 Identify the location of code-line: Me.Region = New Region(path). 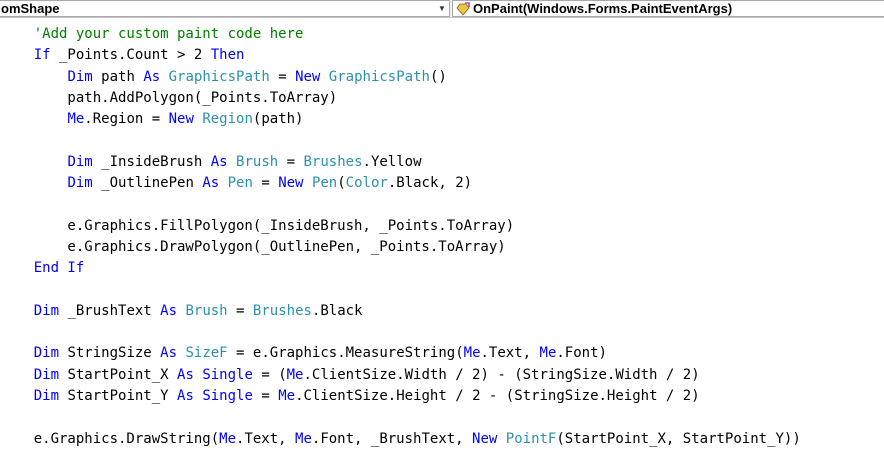
(442, 119).